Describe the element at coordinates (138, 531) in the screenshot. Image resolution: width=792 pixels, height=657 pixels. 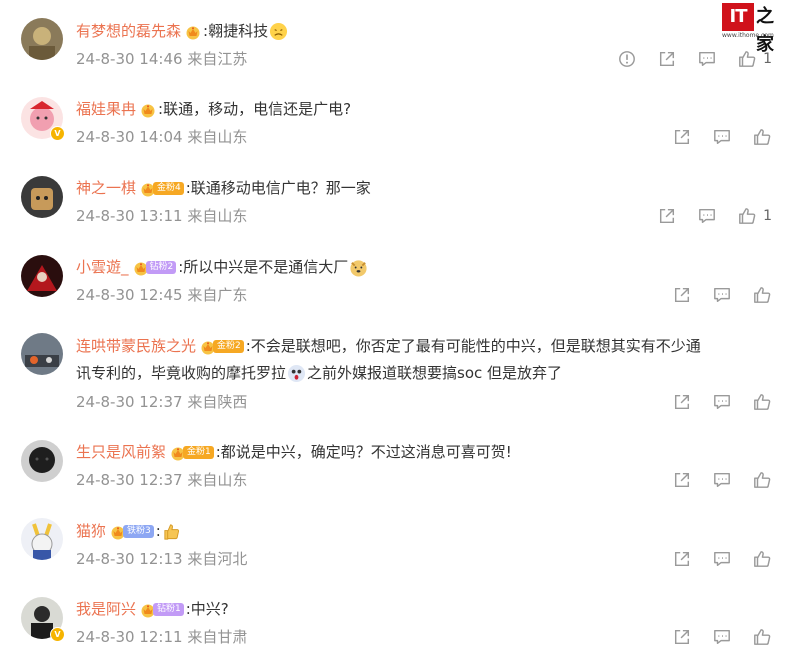
I see `fan-level-badge: 铁粉3` at that location.